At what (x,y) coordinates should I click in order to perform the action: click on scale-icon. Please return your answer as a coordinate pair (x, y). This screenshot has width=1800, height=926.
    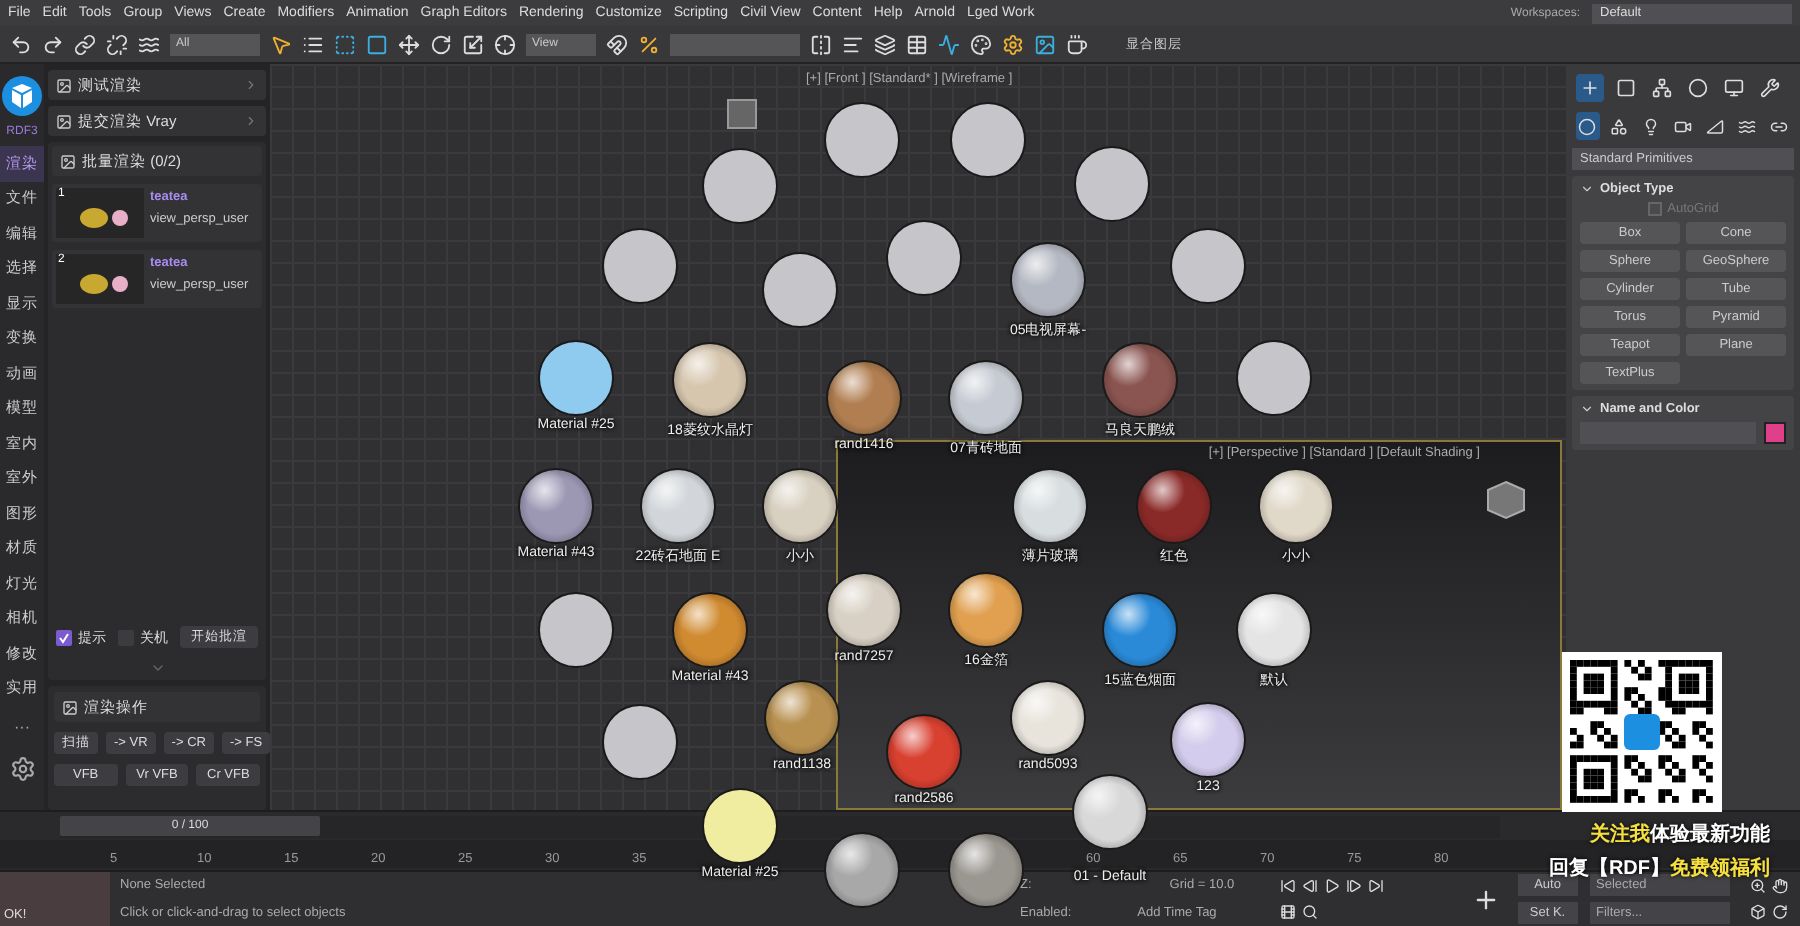
    Looking at the image, I should click on (473, 44).